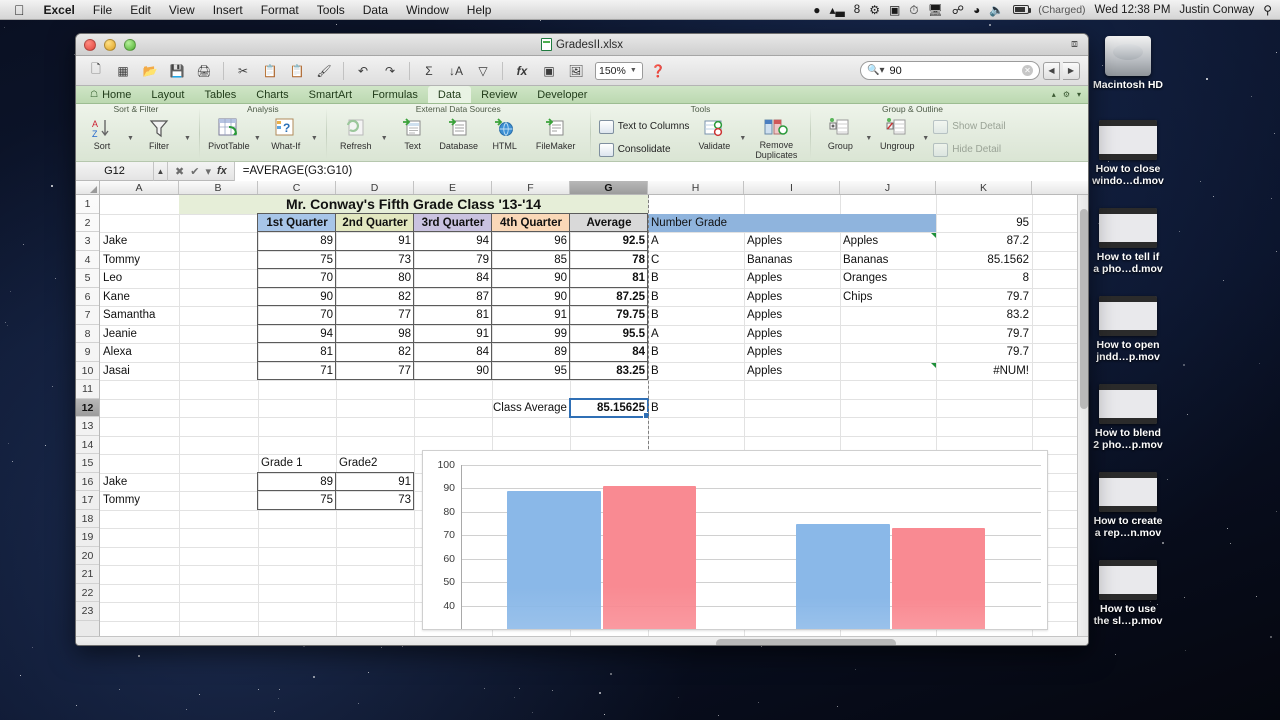 The height and width of the screenshot is (720, 1280). I want to click on text-to-columns-button: Text to Columns, so click(643, 127).